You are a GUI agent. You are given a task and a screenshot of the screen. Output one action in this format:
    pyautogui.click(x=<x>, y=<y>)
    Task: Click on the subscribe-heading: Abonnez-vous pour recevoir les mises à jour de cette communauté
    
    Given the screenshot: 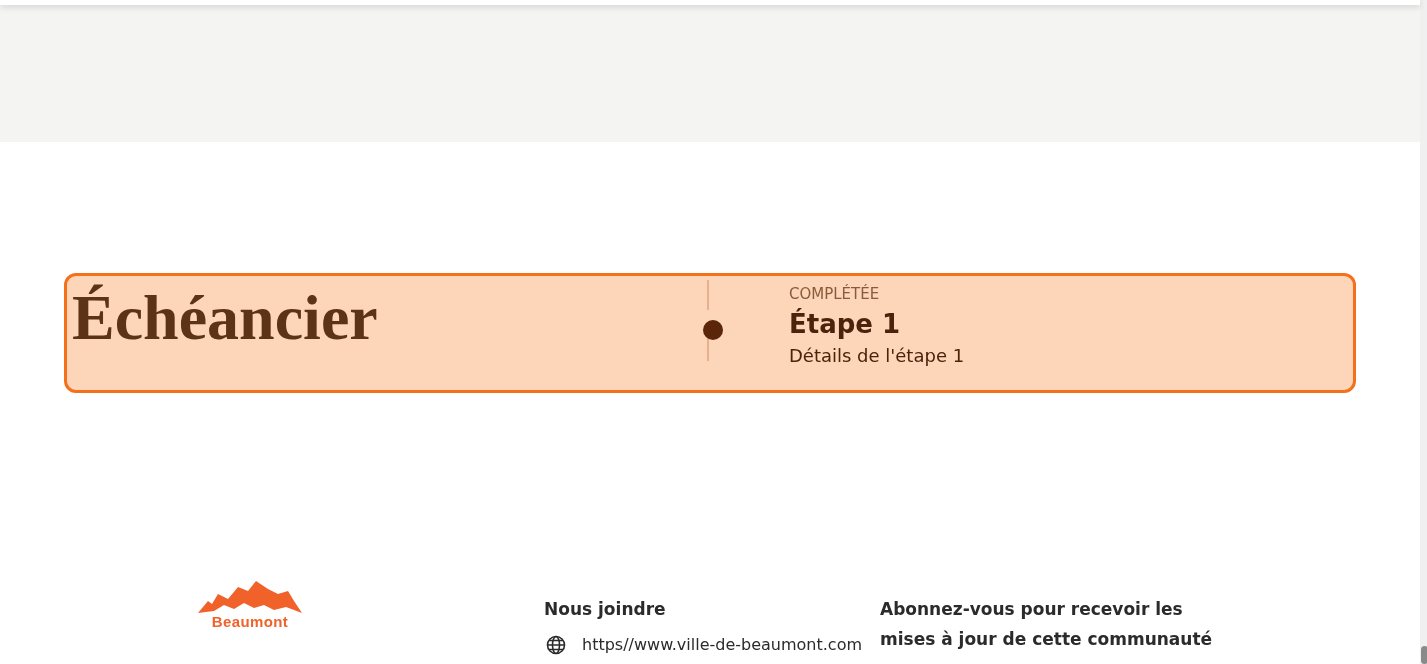 What is the action you would take?
    pyautogui.click(x=1047, y=624)
    